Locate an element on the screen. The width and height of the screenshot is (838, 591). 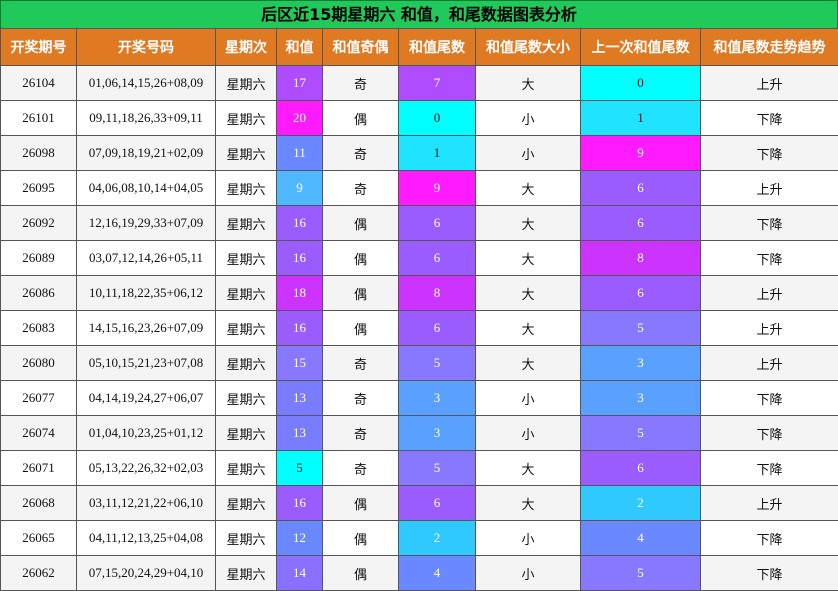
table-row: 2606207,15,20,24,29+04,10星期六14偶4小5下降 is located at coordinates (419, 573).